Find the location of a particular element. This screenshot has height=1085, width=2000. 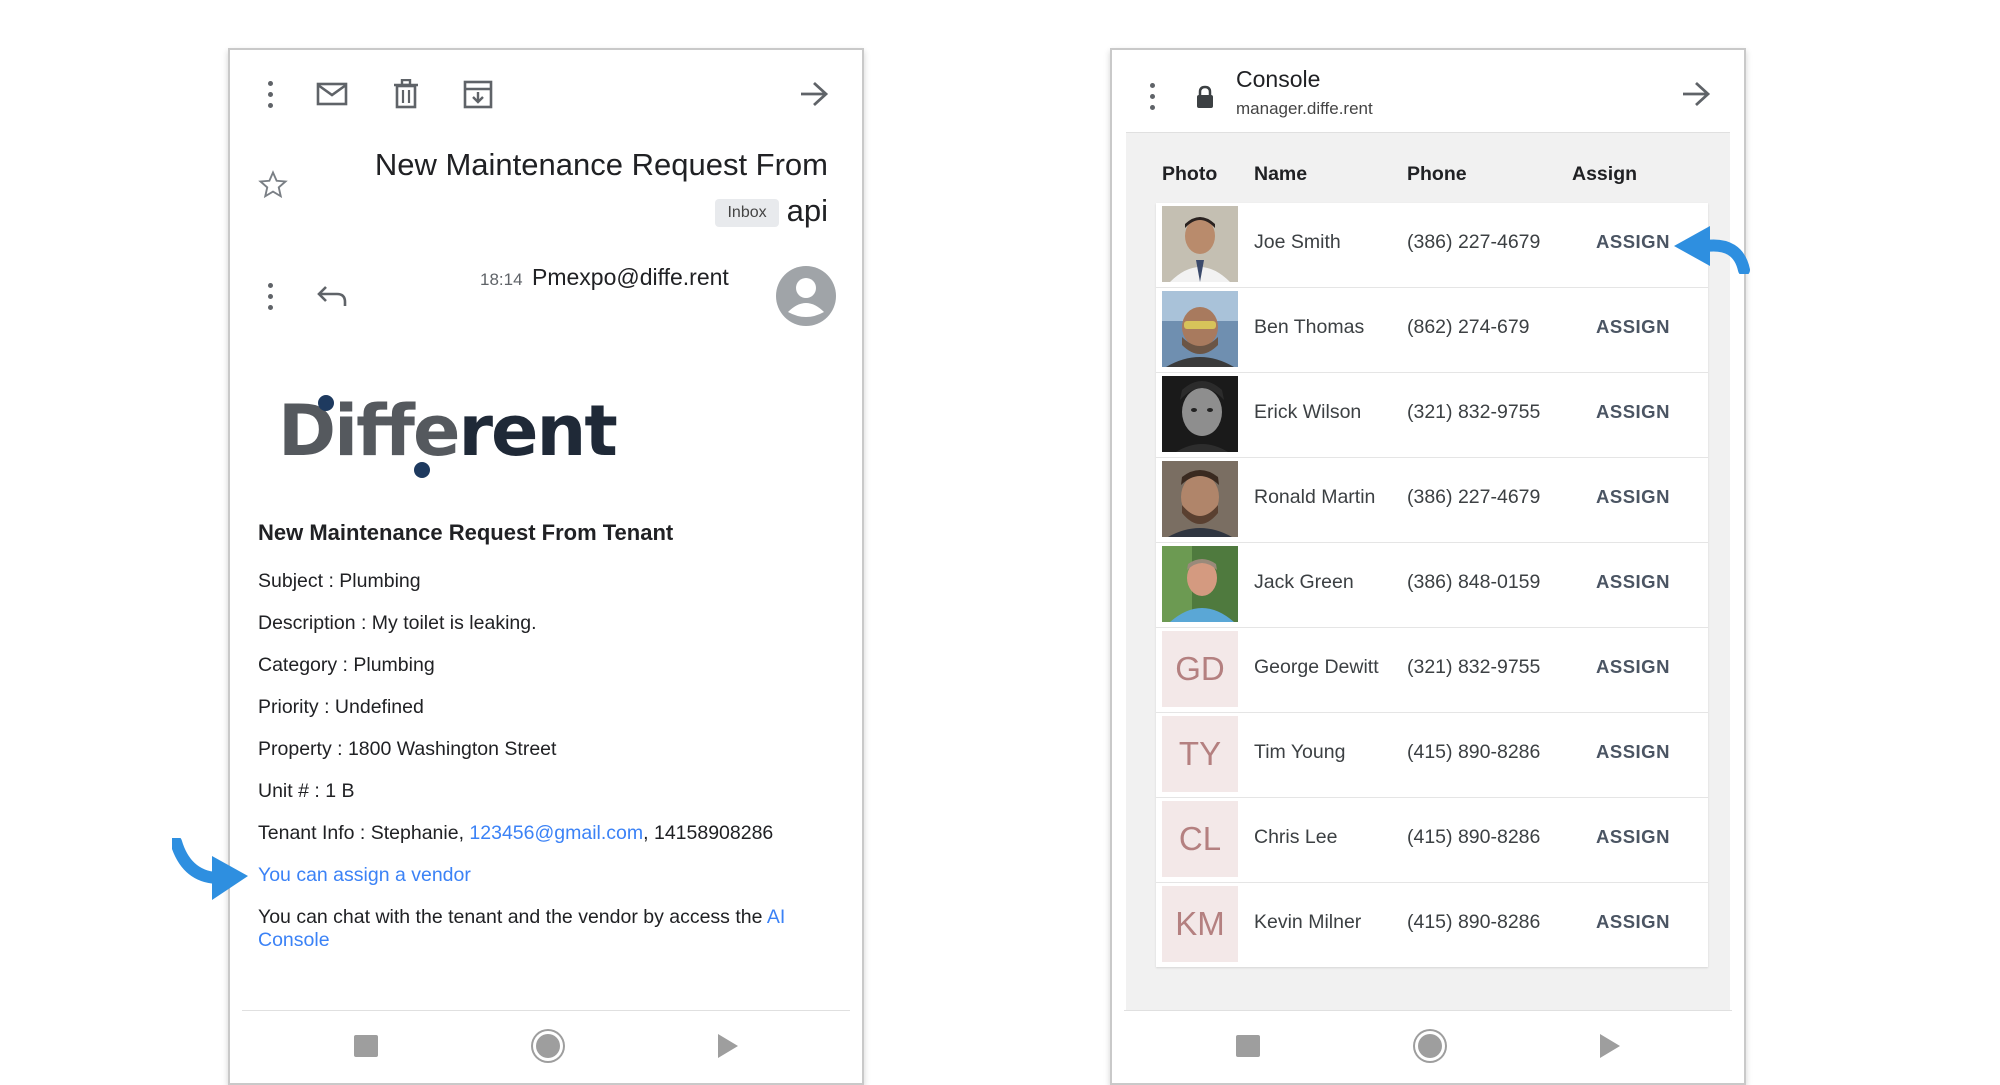

table-row: Erick Wilson (321) 832-9755 ASSIGN is located at coordinates (1432, 415).